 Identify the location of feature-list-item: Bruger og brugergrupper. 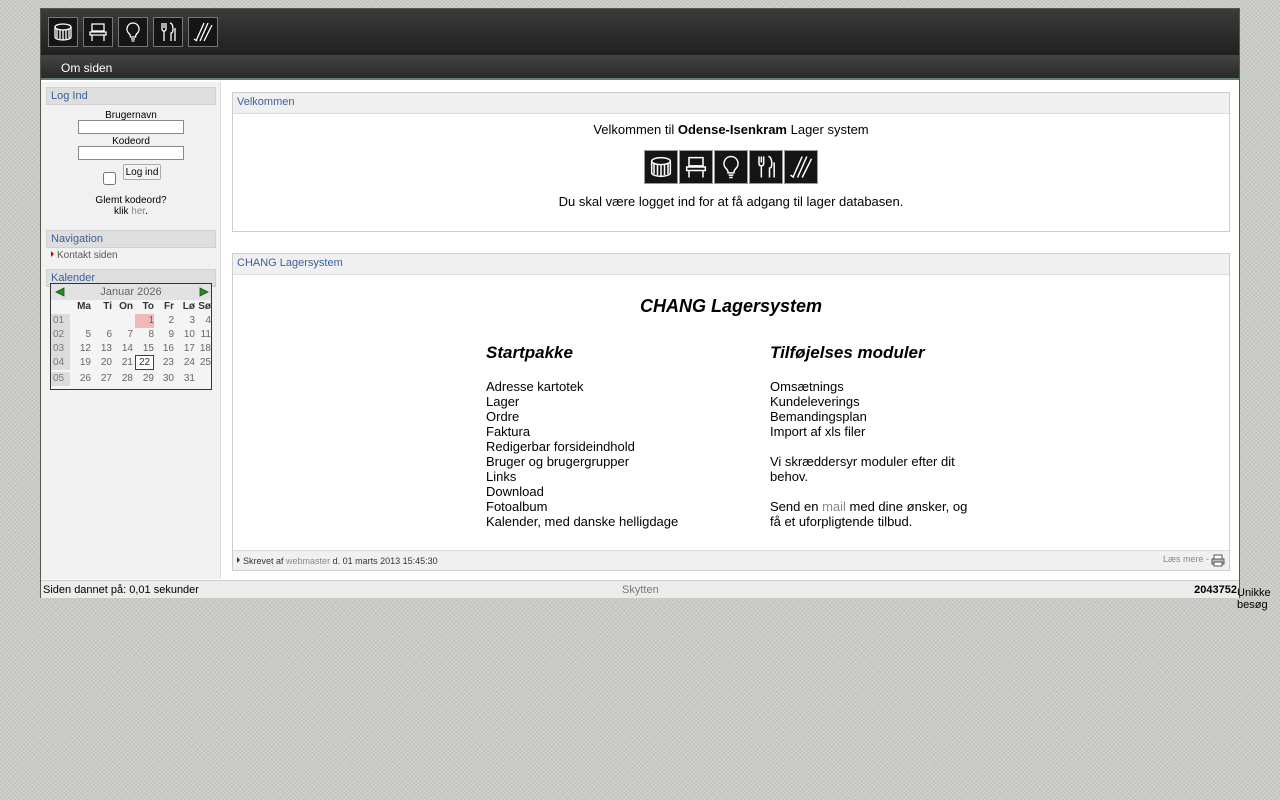
(558, 461).